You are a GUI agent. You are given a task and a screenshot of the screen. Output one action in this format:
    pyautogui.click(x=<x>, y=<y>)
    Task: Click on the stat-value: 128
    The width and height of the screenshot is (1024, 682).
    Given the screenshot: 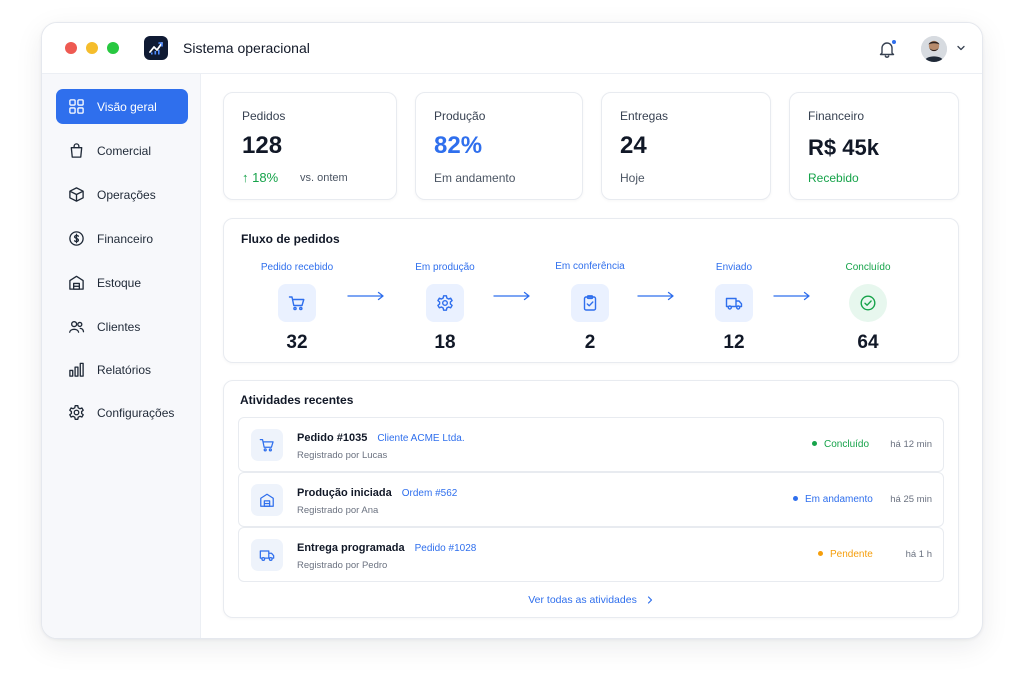 What is the action you would take?
    pyautogui.click(x=262, y=145)
    